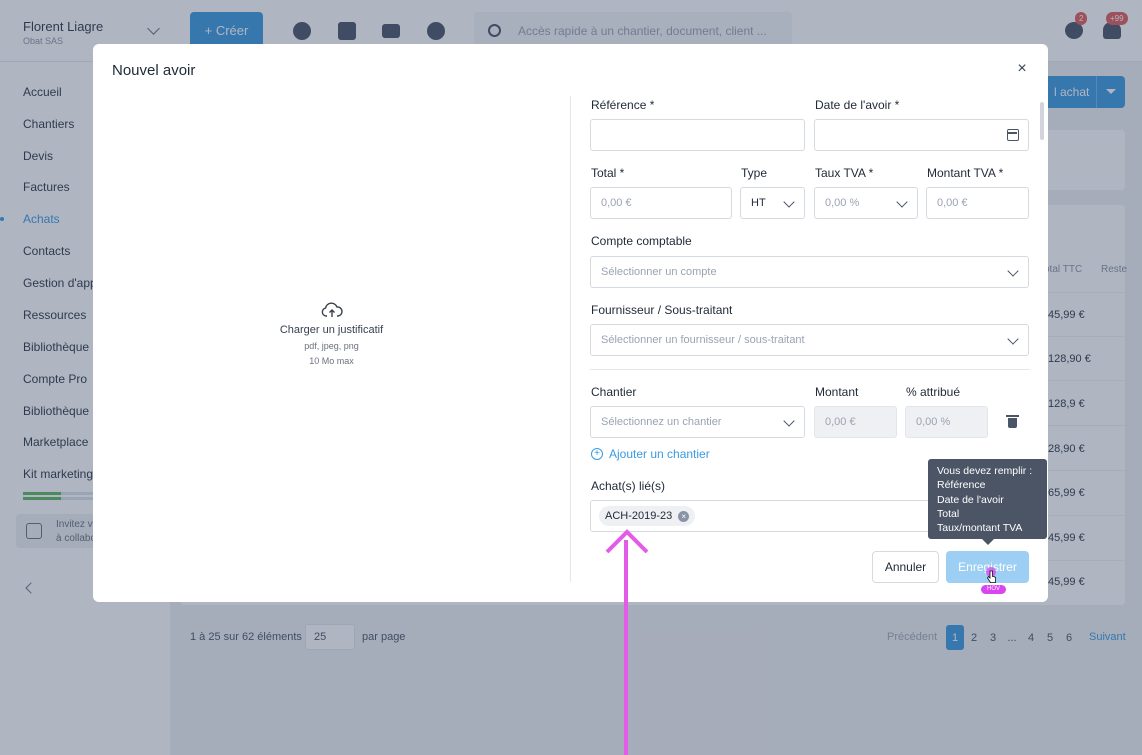  What do you see at coordinates (970, 499) in the screenshot?
I see `tooltip-line: Date de l'avoir` at bounding box center [970, 499].